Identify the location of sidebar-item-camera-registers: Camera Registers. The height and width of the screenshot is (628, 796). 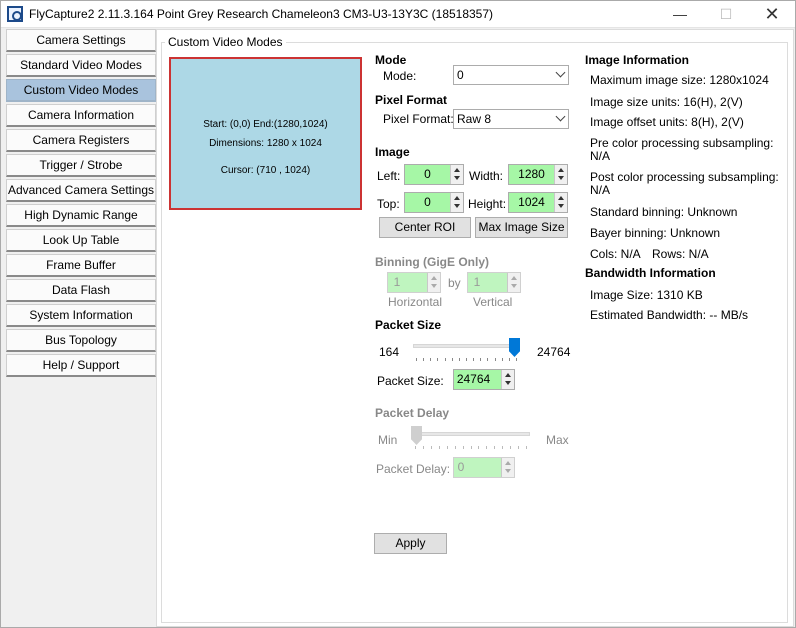
(81, 140).